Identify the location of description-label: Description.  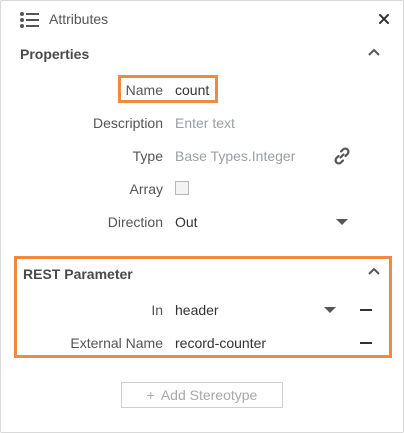
(127, 123).